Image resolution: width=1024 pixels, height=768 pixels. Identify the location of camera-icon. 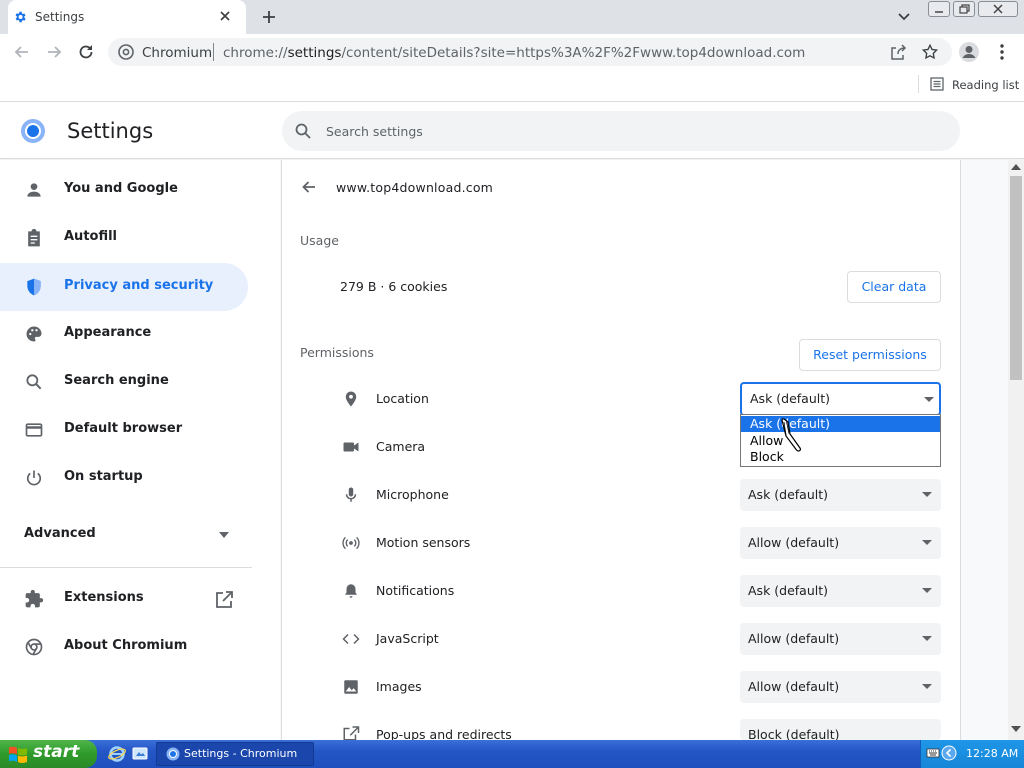
(351, 447).